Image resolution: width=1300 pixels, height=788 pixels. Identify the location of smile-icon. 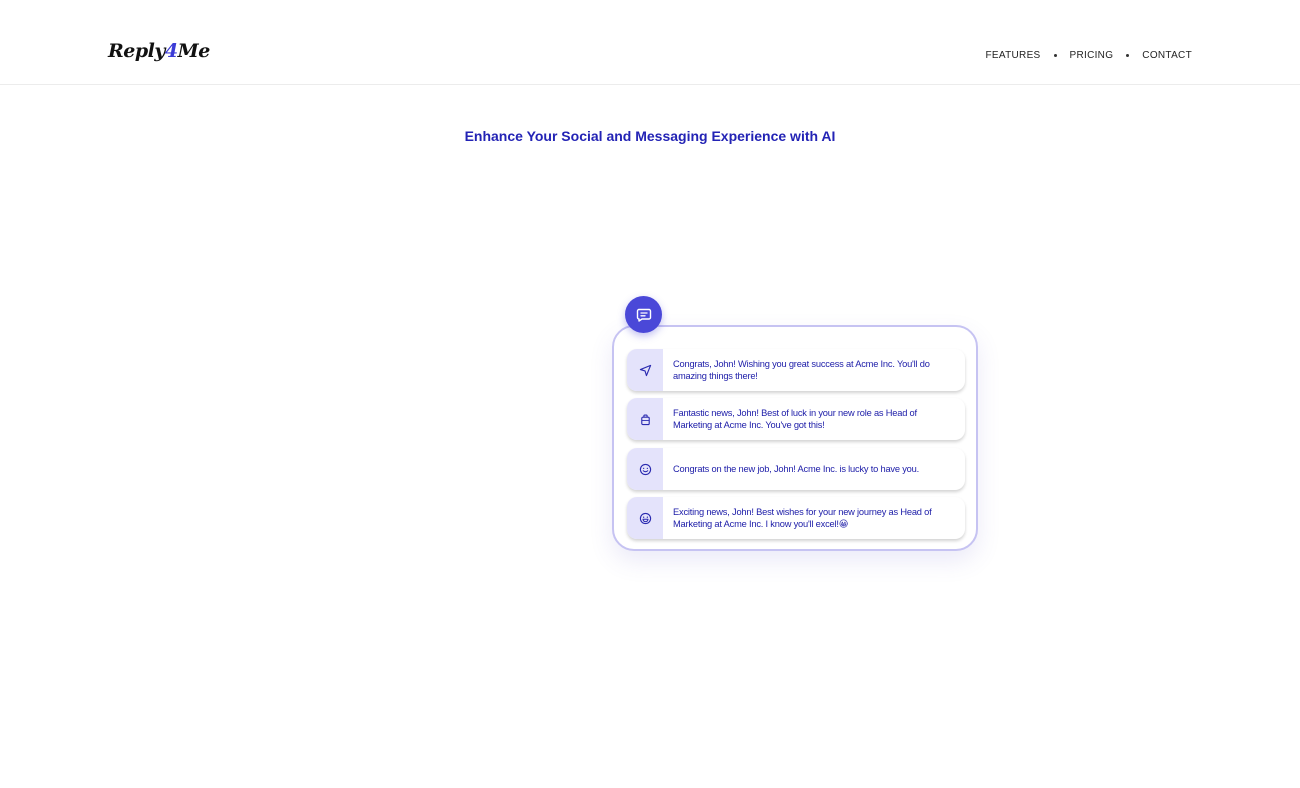
(645, 469).